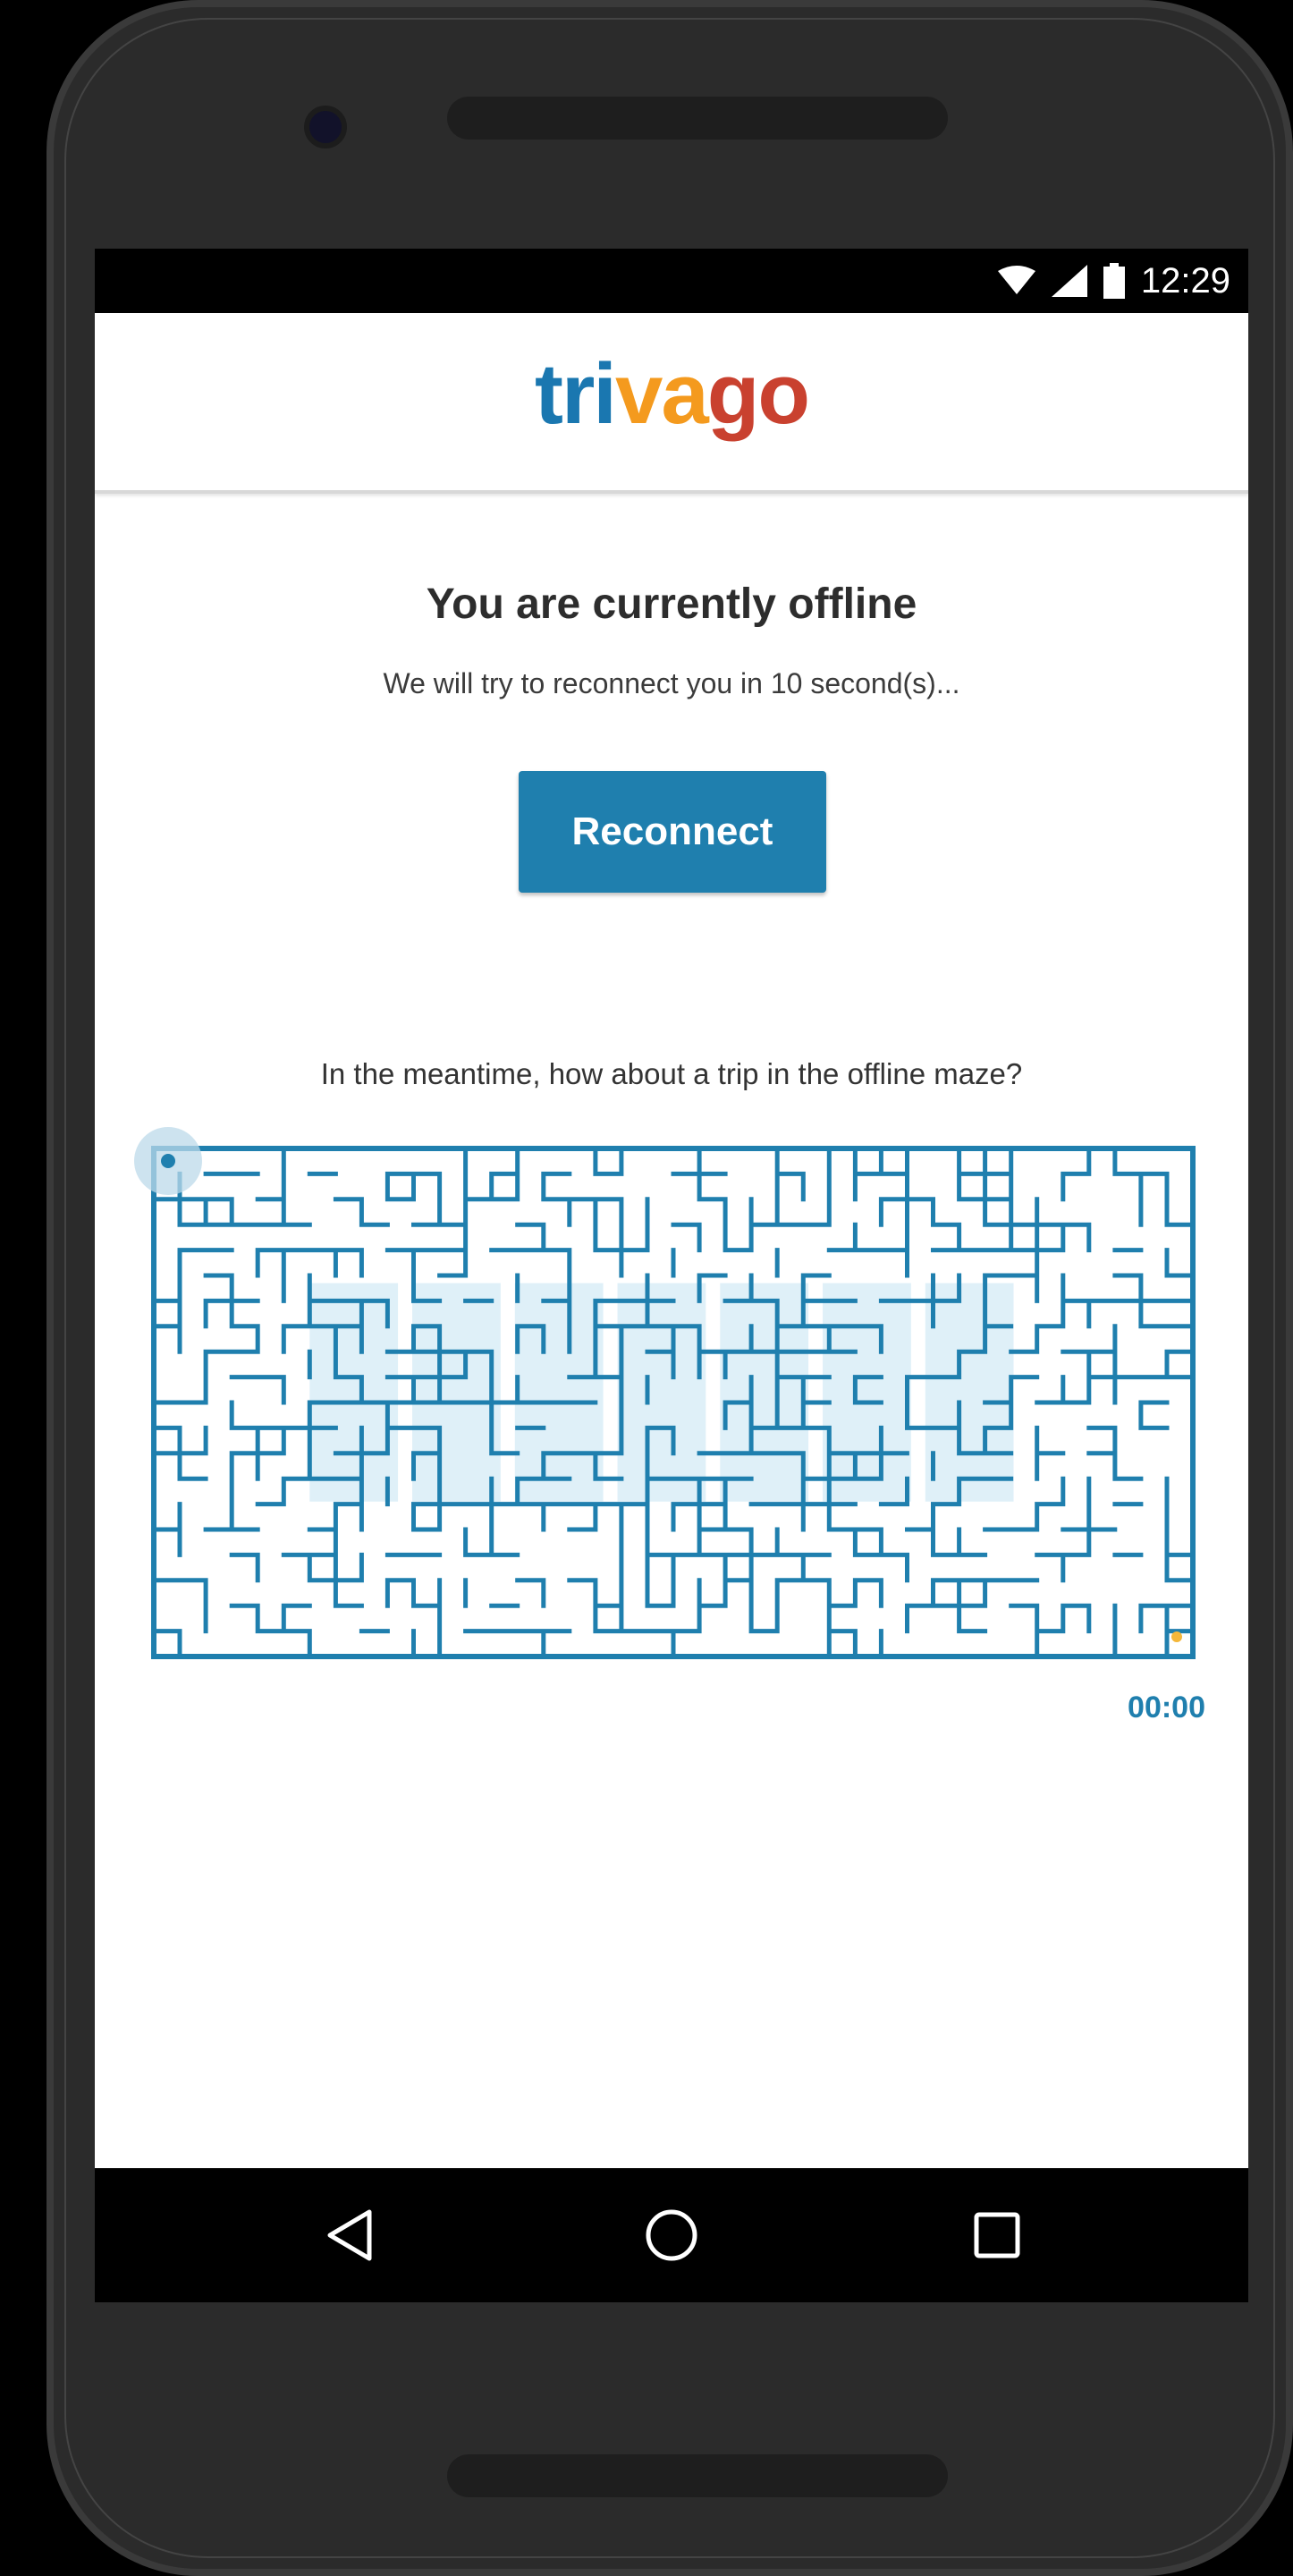 The width and height of the screenshot is (1293, 2576). Describe the element at coordinates (1177, 1636) in the screenshot. I see `maze-goal-dot` at that location.